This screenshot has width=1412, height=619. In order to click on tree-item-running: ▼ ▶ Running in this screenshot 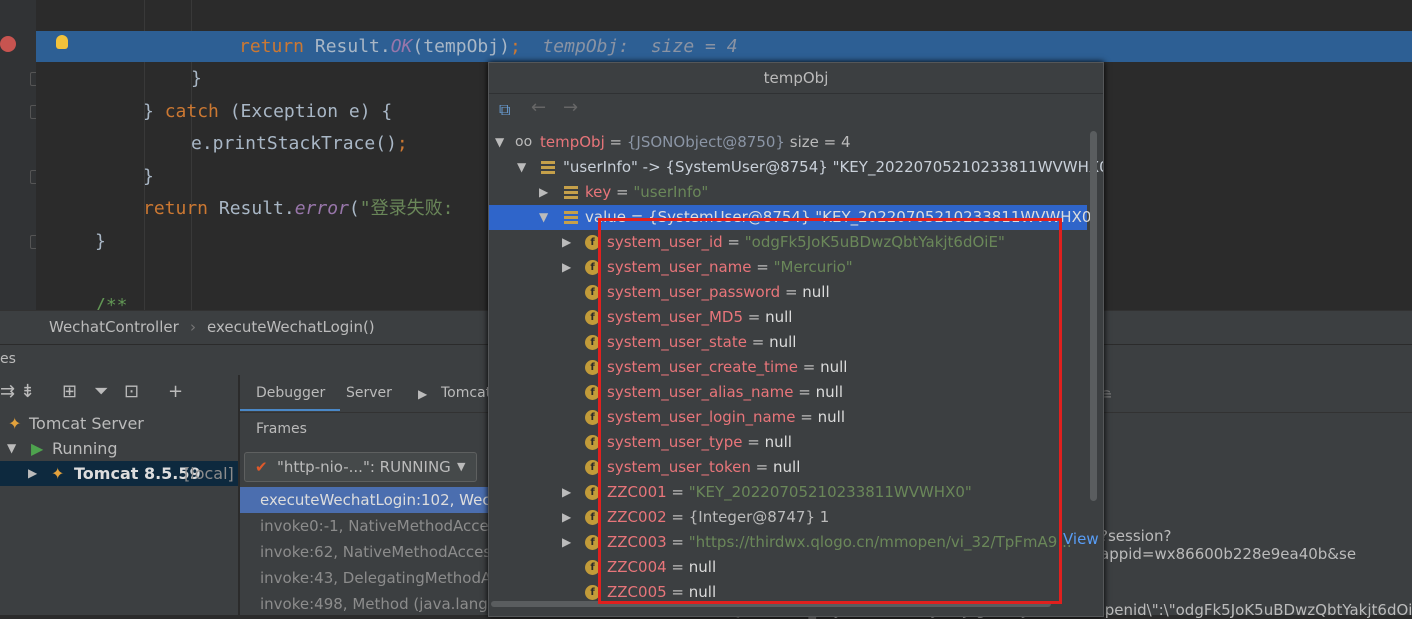, I will do `click(119, 448)`.